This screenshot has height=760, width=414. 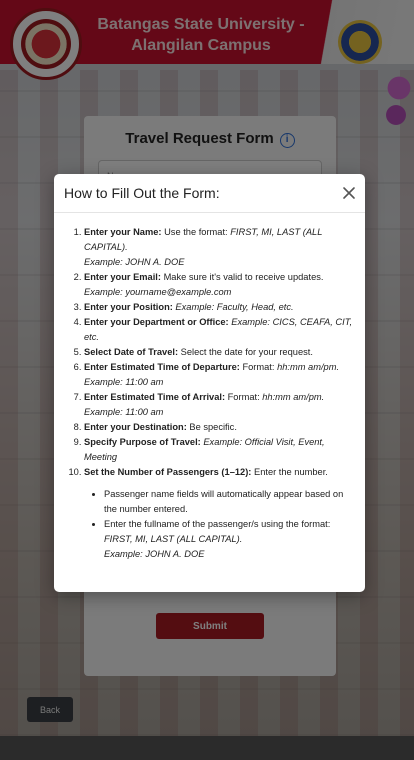 What do you see at coordinates (218, 427) in the screenshot?
I see `step-item: Enter your Destination: Be specific.` at bounding box center [218, 427].